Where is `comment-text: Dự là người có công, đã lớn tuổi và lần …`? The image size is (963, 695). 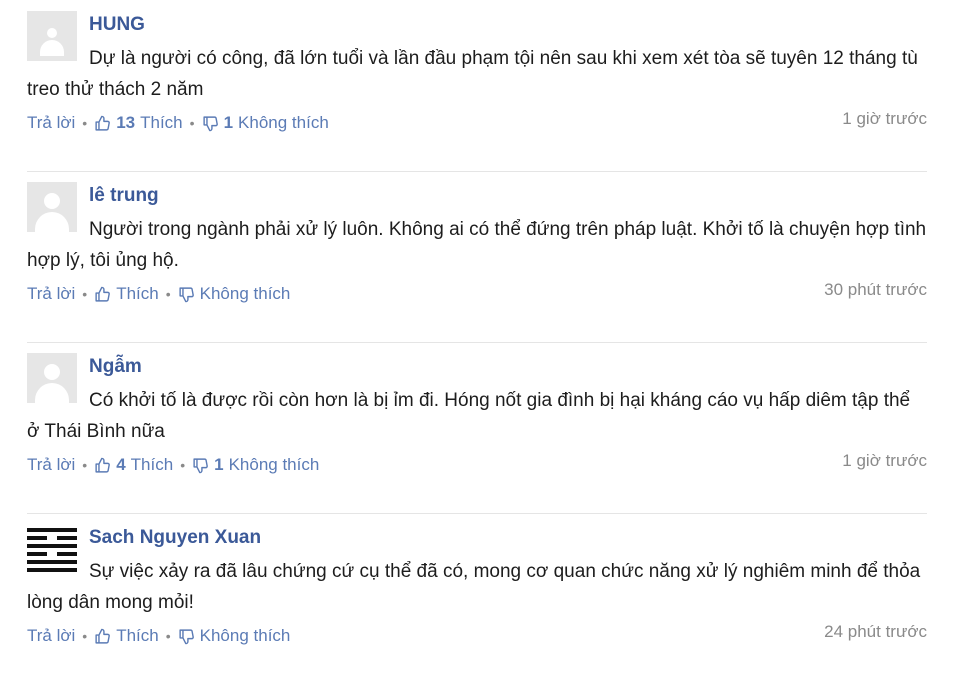
comment-text: Dự là người có công, đã lớn tuổi và lần … is located at coordinates (472, 74).